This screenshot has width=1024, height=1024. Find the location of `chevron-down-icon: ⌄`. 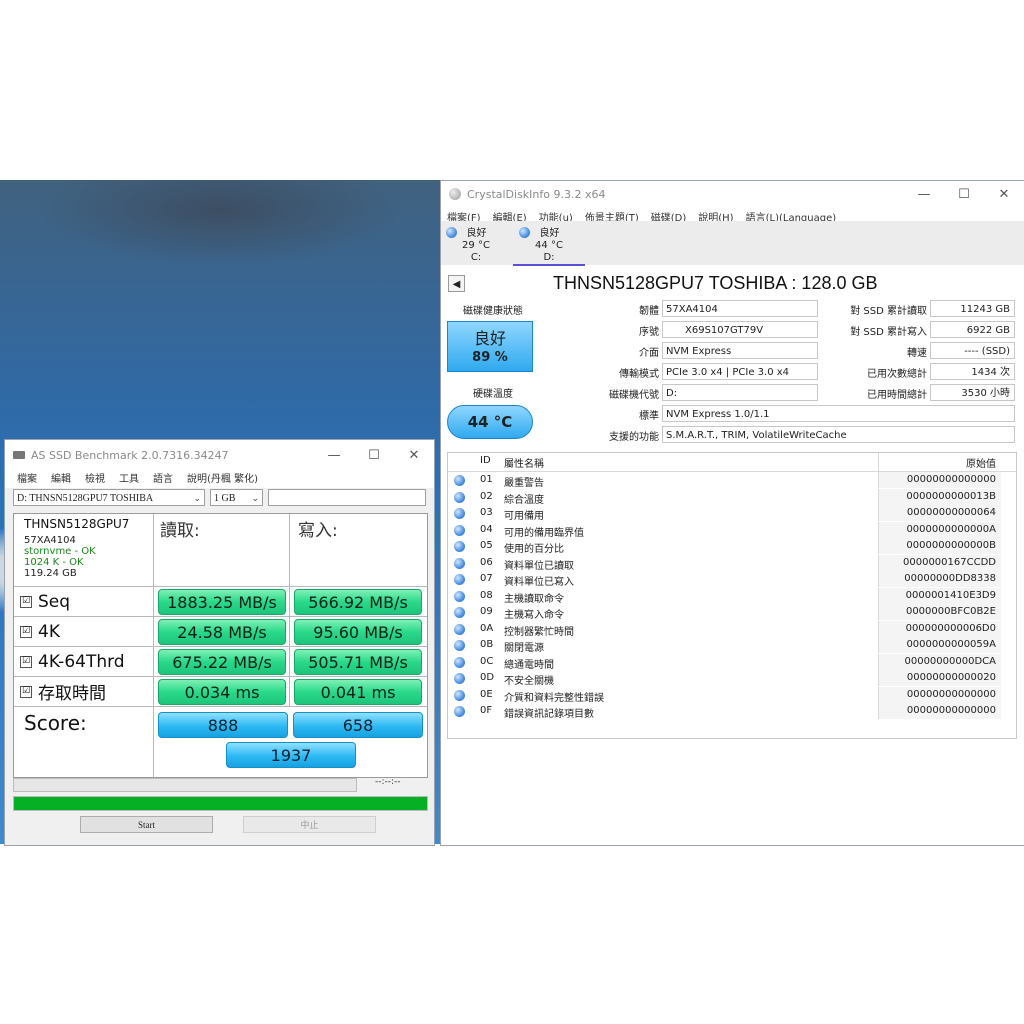

chevron-down-icon: ⌄ is located at coordinates (197, 498).